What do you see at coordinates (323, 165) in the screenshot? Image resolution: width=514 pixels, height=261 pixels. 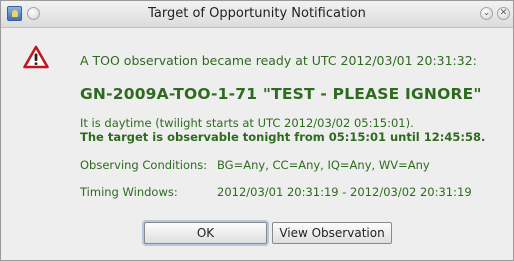 I see `conditions-value: BG=Any, CC=Any, IQ=Any, WV=Any` at bounding box center [323, 165].